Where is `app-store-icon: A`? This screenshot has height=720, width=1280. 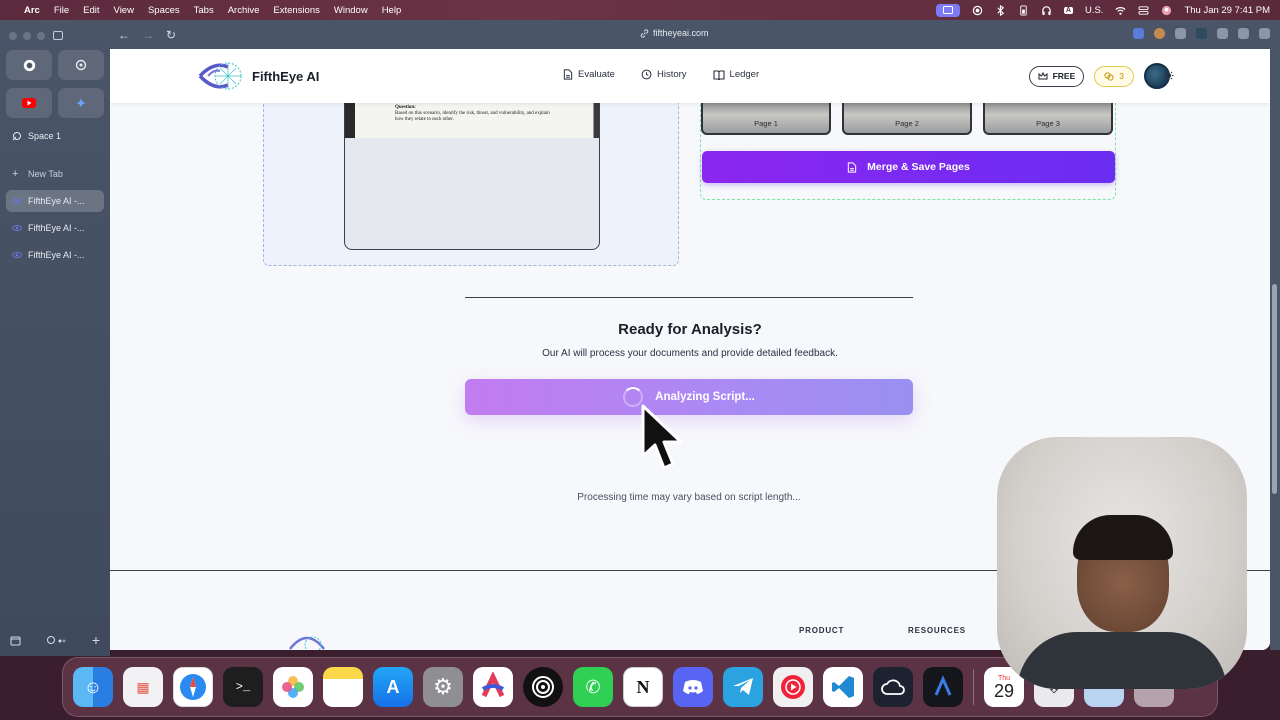 app-store-icon: A is located at coordinates (393, 687).